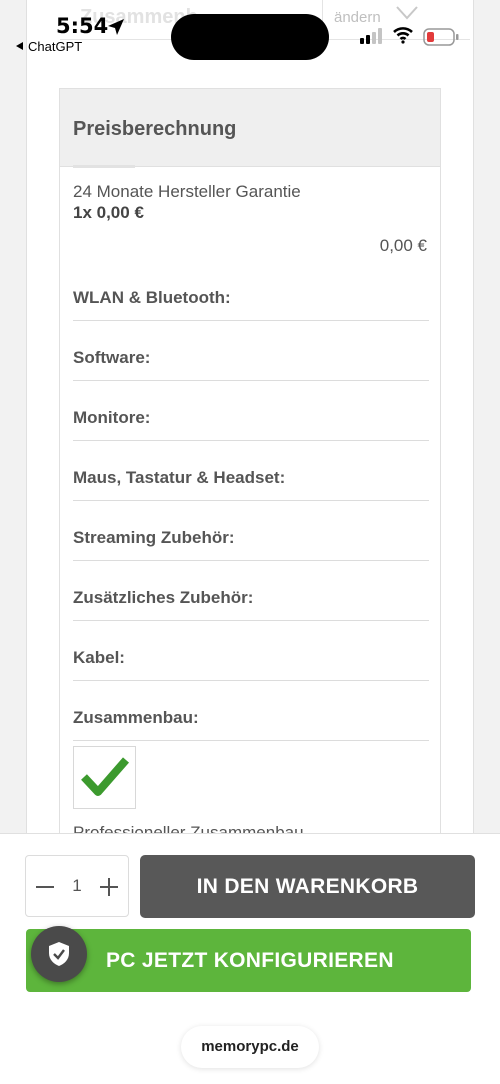 This screenshot has width=500, height=1084. I want to click on panel-header: Preisberechnung, so click(250, 128).